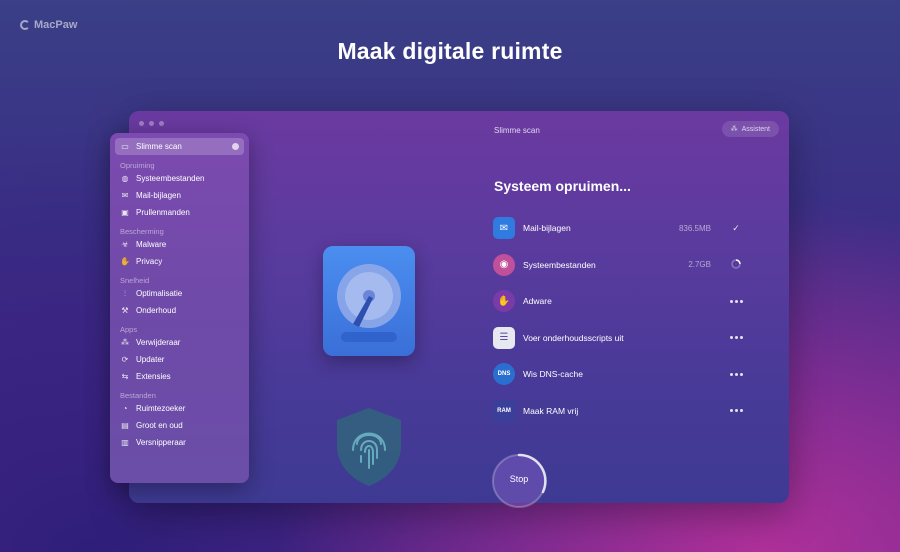 This screenshot has width=900, height=552. Describe the element at coordinates (699, 265) in the screenshot. I see `task-size: 2.7GB` at that location.